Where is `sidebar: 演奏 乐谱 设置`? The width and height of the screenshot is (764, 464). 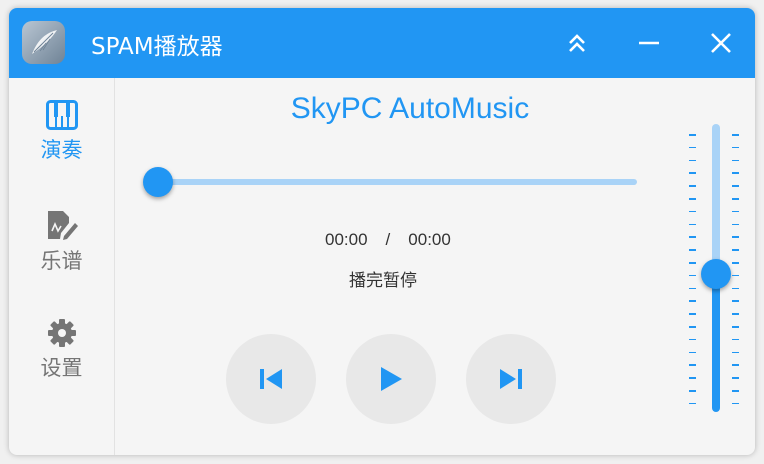 sidebar: 演奏 乐谱 设置 is located at coordinates (62, 266).